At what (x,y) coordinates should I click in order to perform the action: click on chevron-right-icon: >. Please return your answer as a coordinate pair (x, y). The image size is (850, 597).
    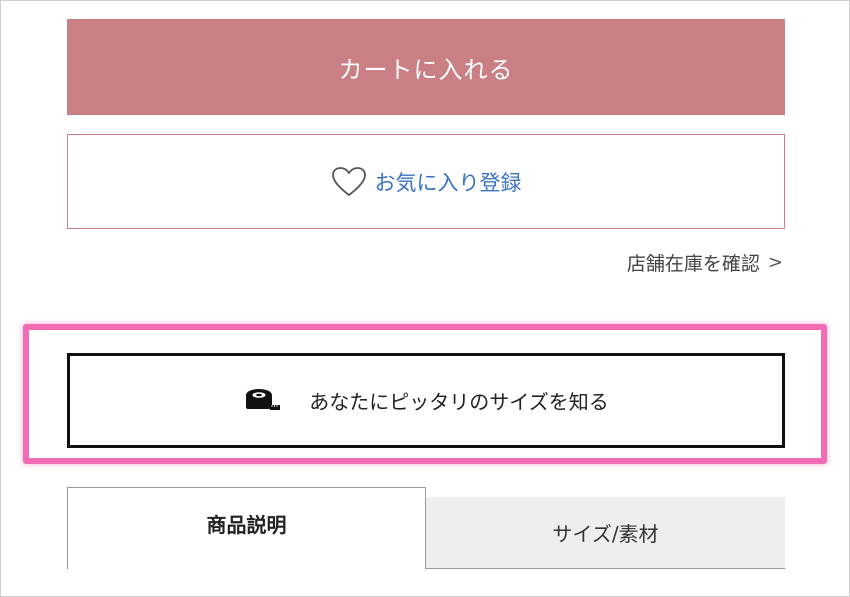
    Looking at the image, I should click on (775, 262).